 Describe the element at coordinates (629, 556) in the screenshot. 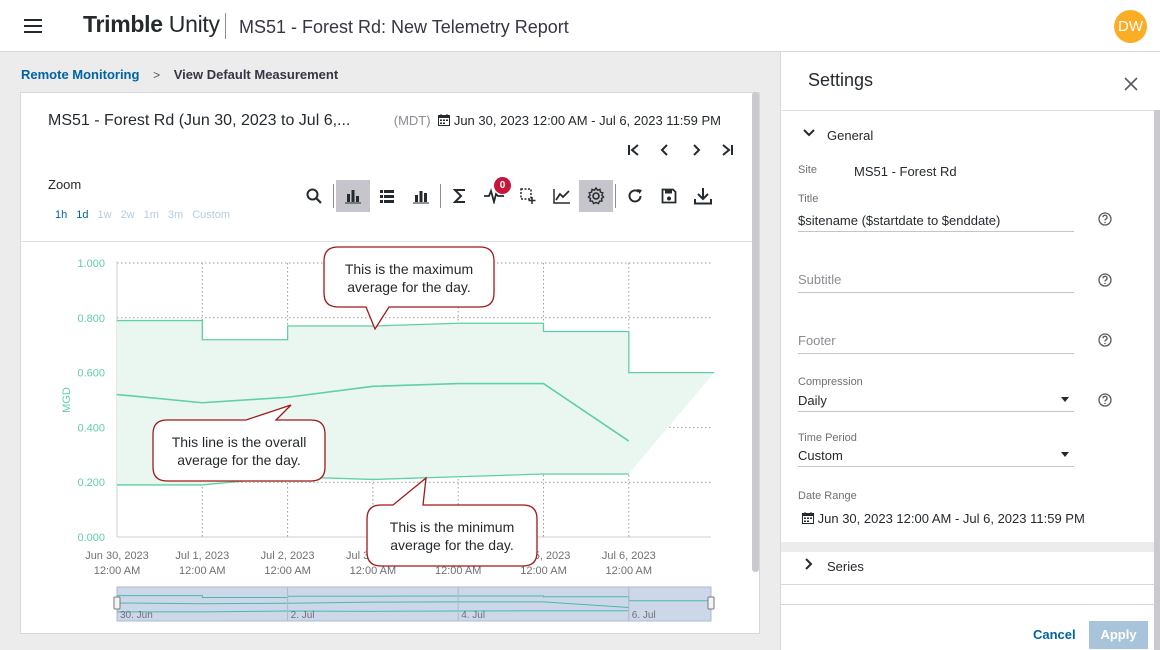

I see `x-tick-date-label: Jul 6, 2023` at that location.